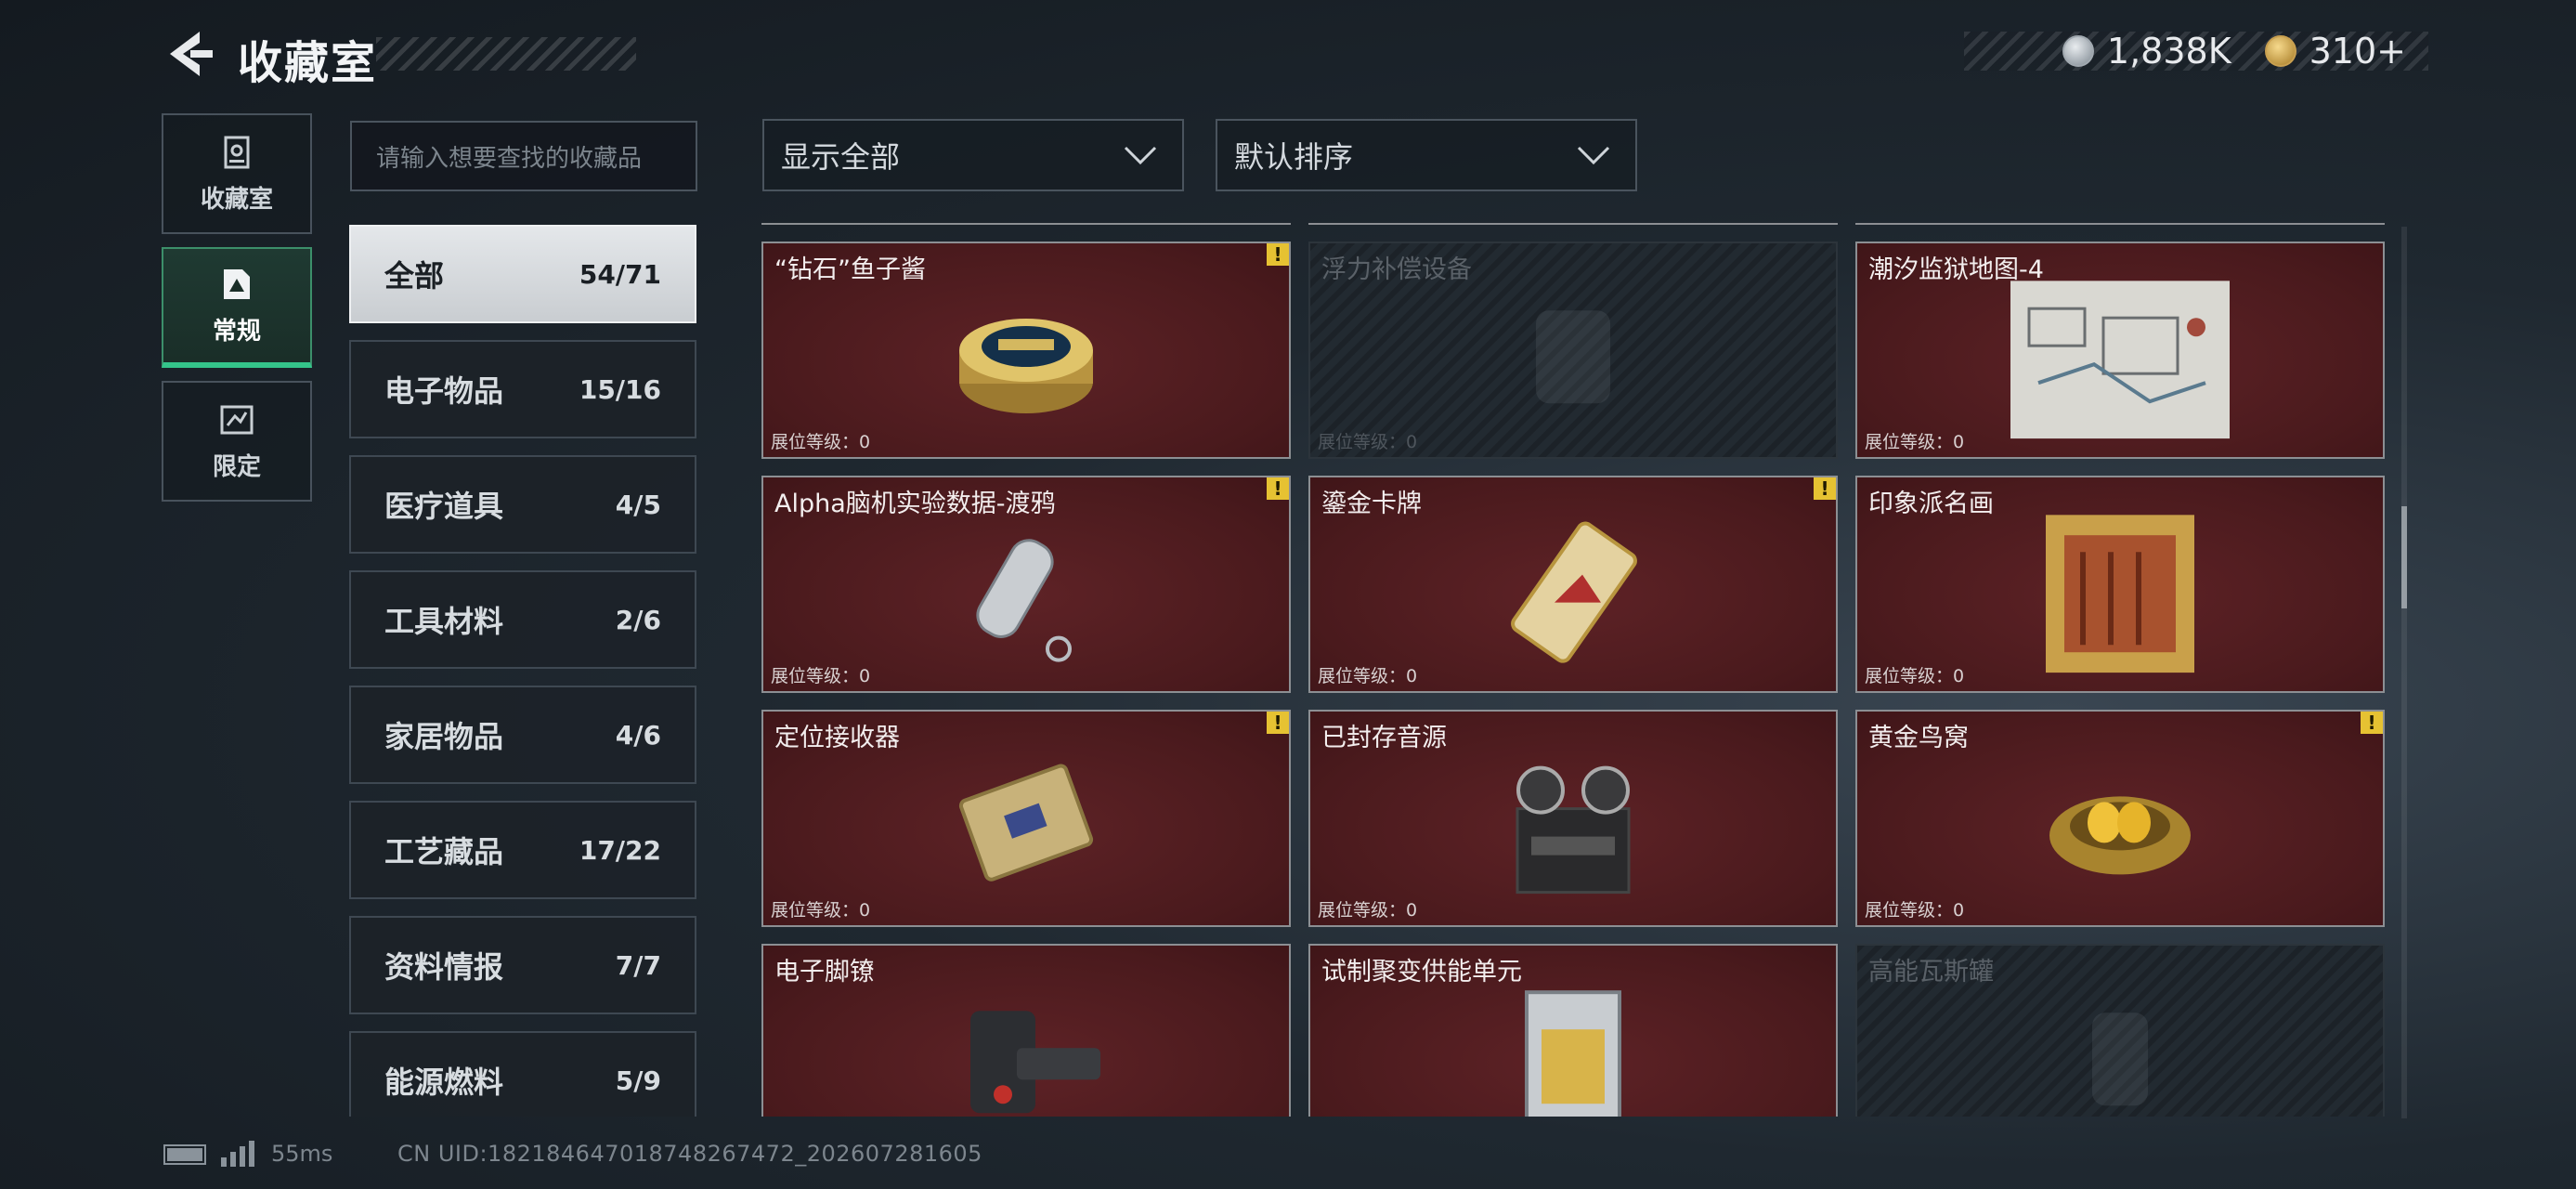 The height and width of the screenshot is (1189, 2576). I want to click on currency-bar: 1,838K 310+, so click(2196, 51).